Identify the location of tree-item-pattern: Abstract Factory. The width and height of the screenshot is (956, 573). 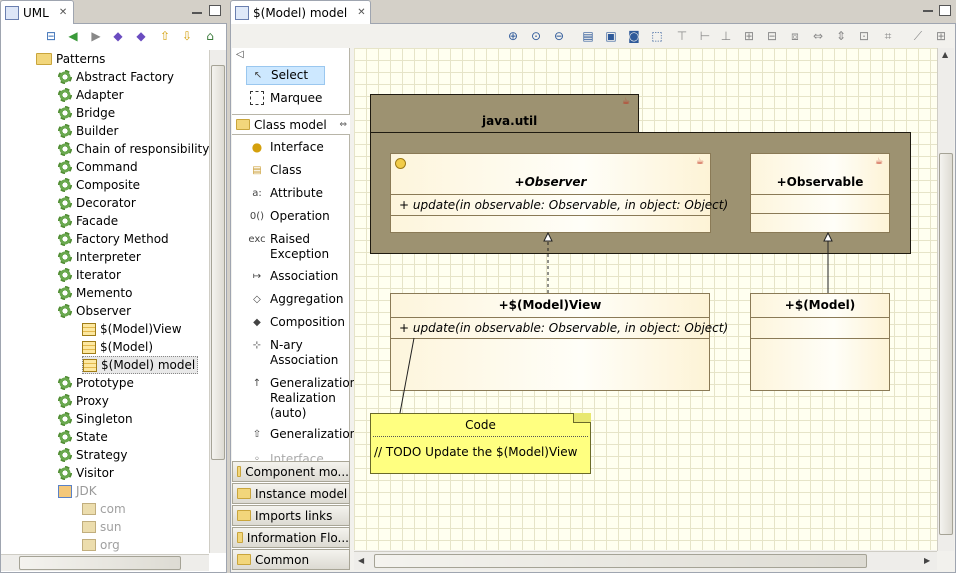
(116, 77).